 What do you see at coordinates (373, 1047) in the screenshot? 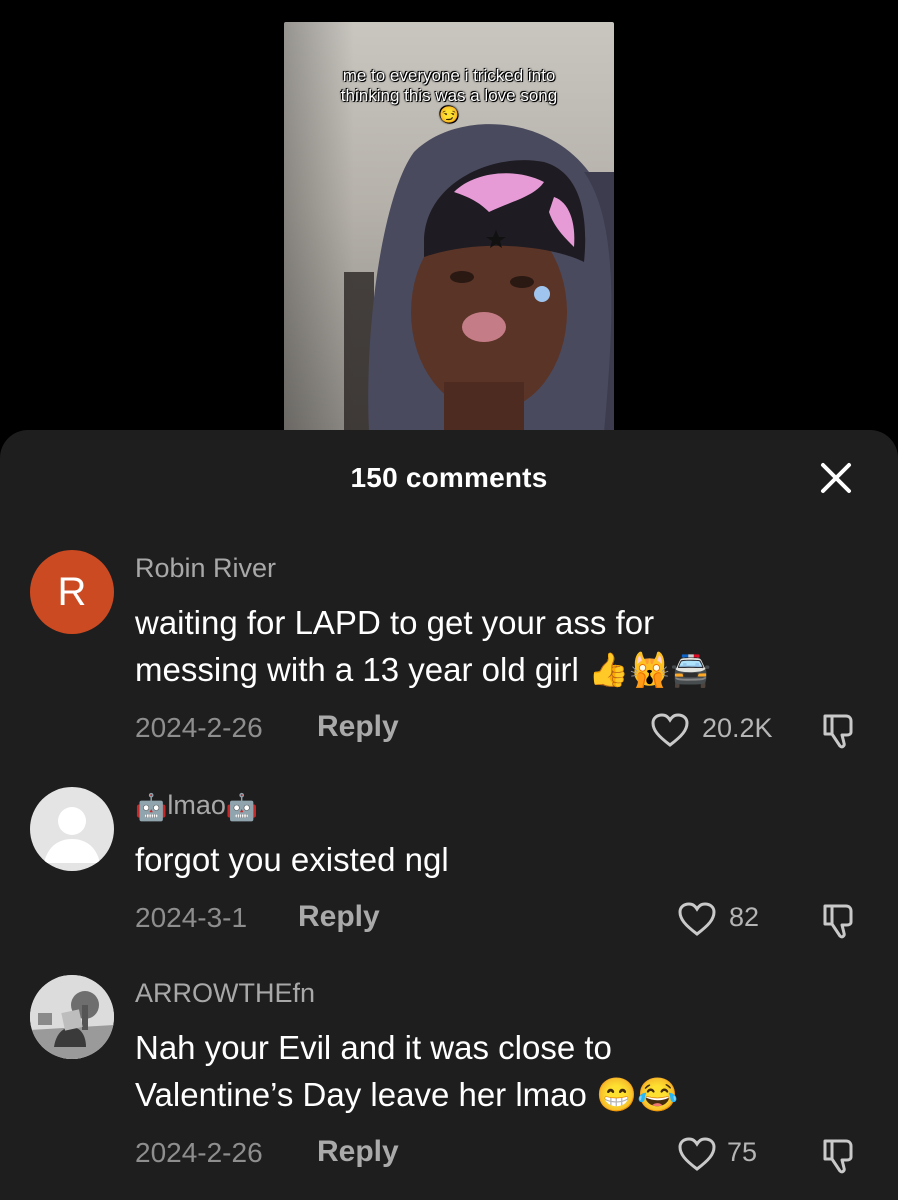
I see `comment-text-line: Nah your Evil and it was close to` at bounding box center [373, 1047].